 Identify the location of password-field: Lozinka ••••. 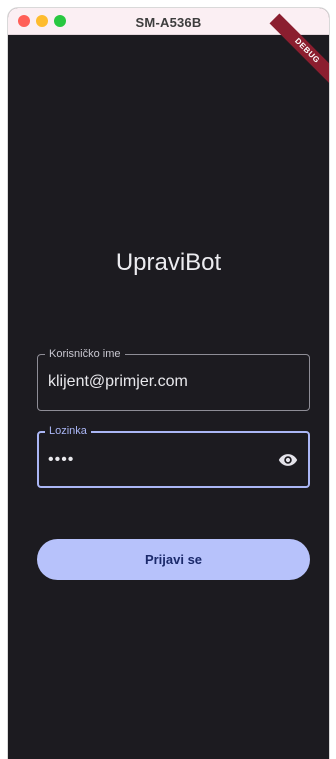
(173, 456).